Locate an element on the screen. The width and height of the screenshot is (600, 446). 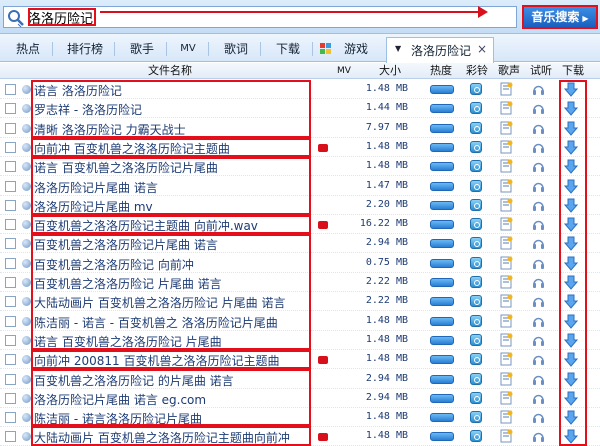
table-row: 百变机兽之洛洛历险记 的片尾曲 诺言 2.94 MB is located at coordinates (300, 379).